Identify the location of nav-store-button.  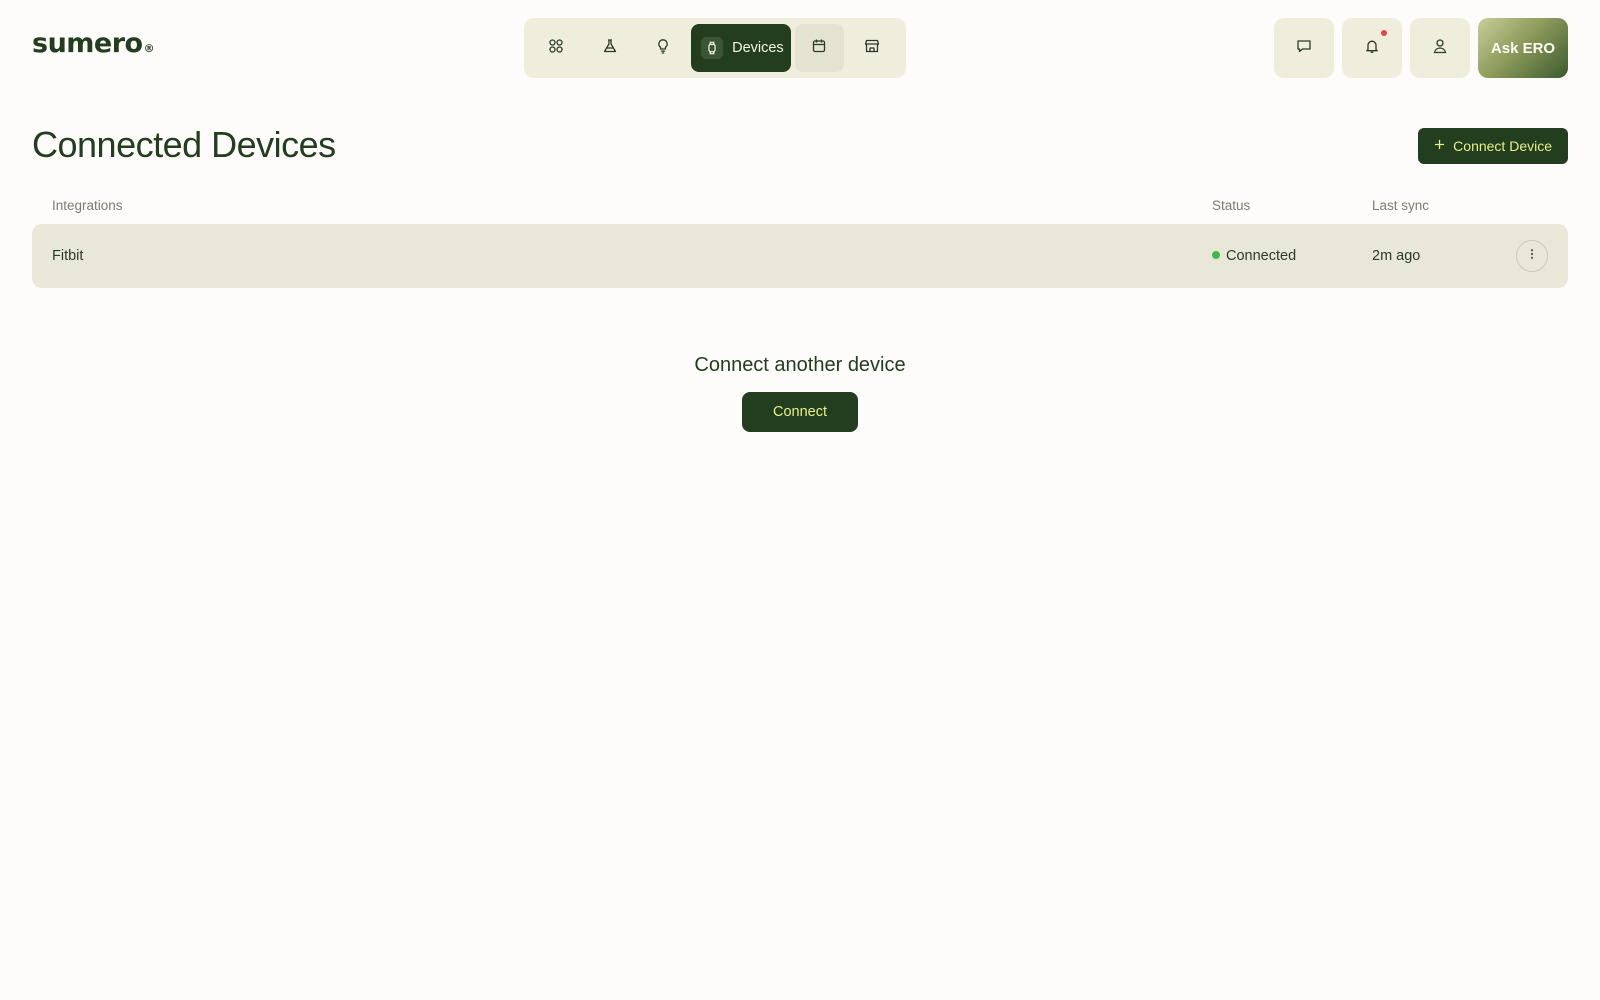
(872, 48).